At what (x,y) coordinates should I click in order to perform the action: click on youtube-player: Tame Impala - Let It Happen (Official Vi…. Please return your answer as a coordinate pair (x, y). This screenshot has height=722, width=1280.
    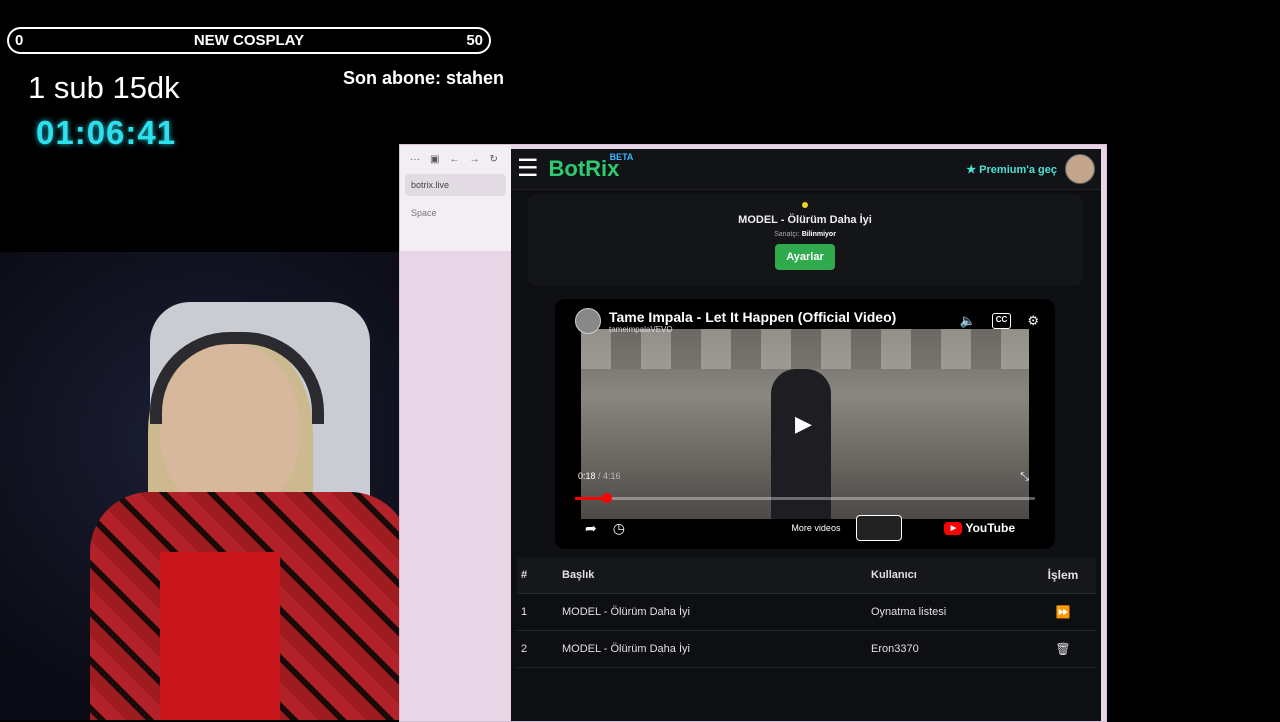
    Looking at the image, I should click on (805, 424).